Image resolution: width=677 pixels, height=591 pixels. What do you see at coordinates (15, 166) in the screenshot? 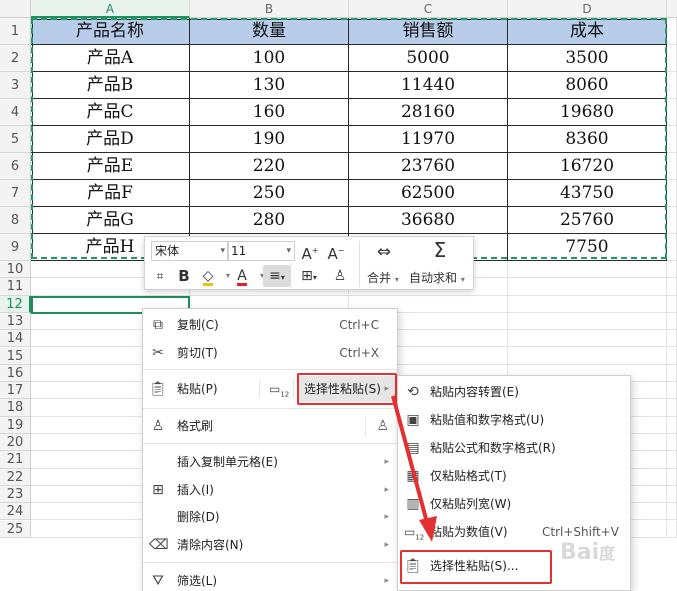
I see `row-header-6: 6` at bounding box center [15, 166].